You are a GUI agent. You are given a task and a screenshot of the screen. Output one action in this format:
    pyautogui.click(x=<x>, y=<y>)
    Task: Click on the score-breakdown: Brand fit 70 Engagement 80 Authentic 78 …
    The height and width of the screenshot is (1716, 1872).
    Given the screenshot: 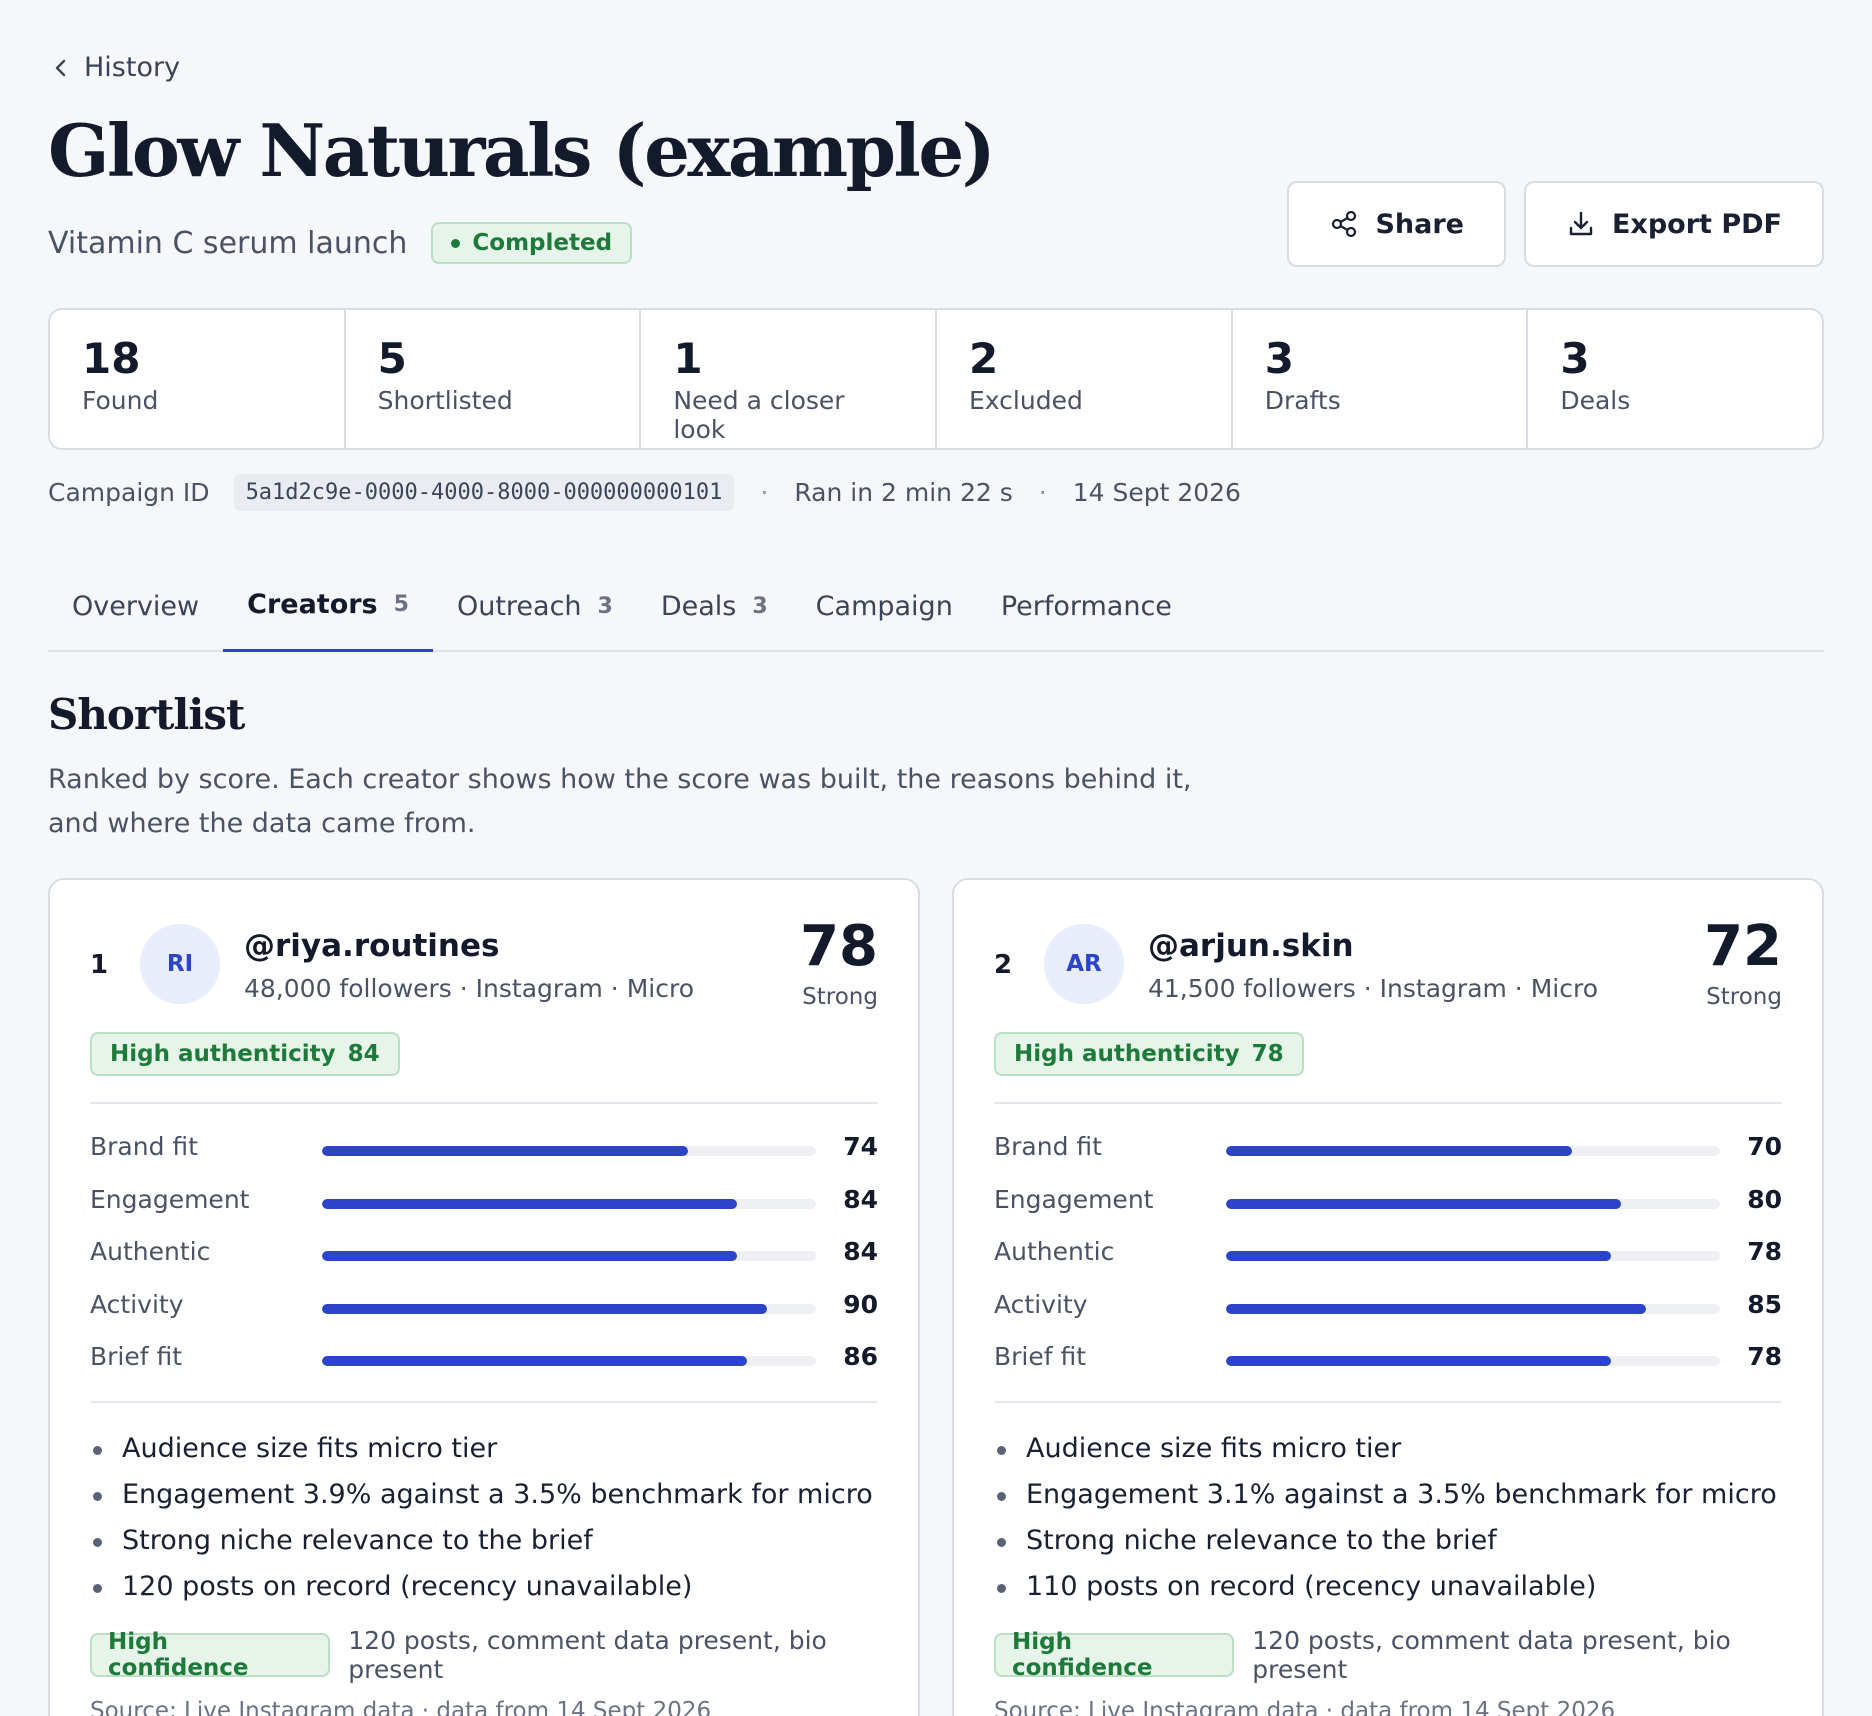 What is the action you would take?
    pyautogui.click(x=1388, y=1257)
    